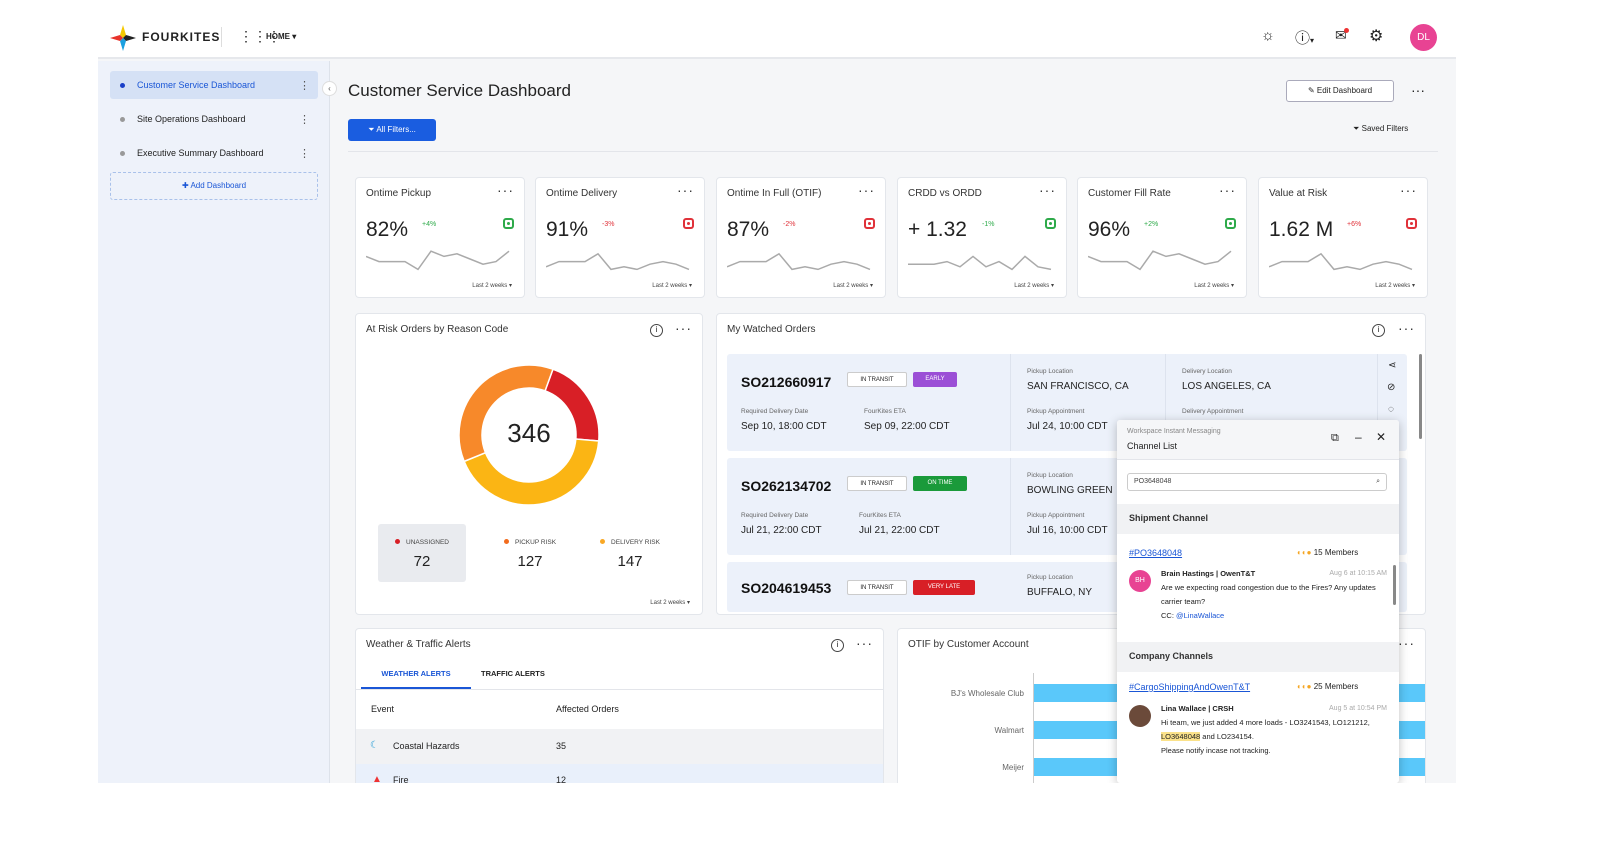  Describe the element at coordinates (786, 588) in the screenshot. I see `order-id: SO204619453` at that location.